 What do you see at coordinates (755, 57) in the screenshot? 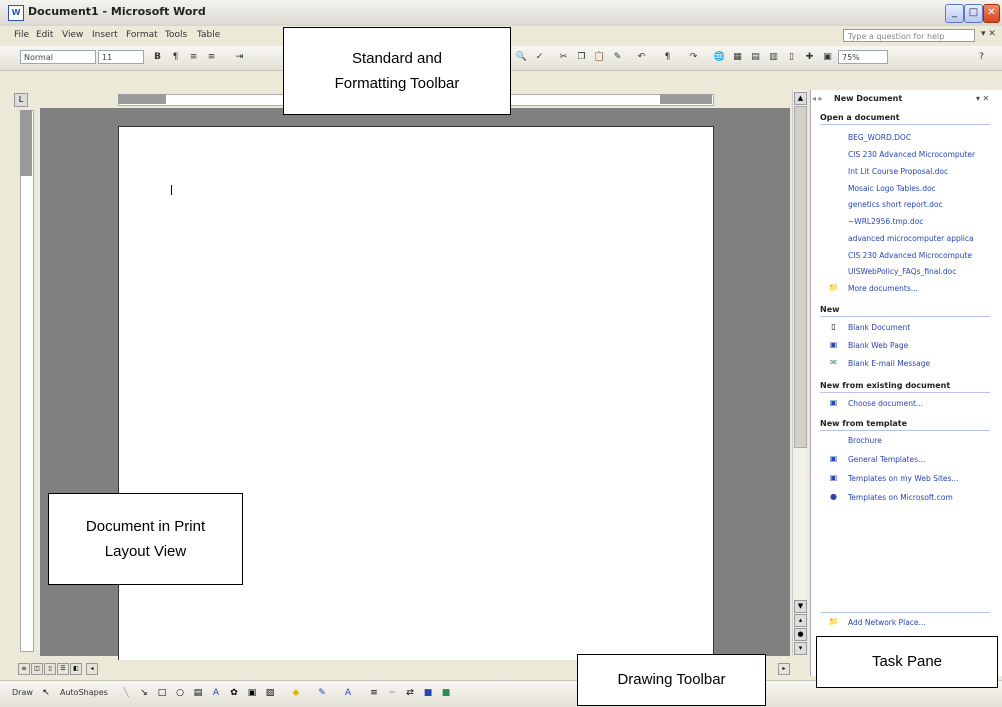
I see `insert-table-icon: ▤` at bounding box center [755, 57].